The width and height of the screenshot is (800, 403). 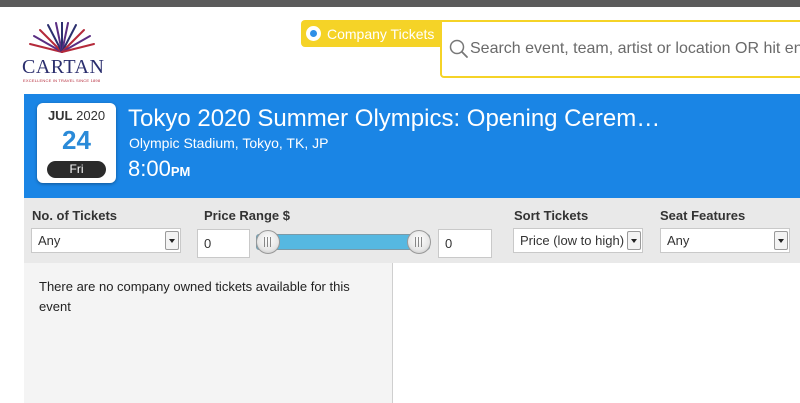 What do you see at coordinates (419, 242) in the screenshot?
I see `price-max-handle` at bounding box center [419, 242].